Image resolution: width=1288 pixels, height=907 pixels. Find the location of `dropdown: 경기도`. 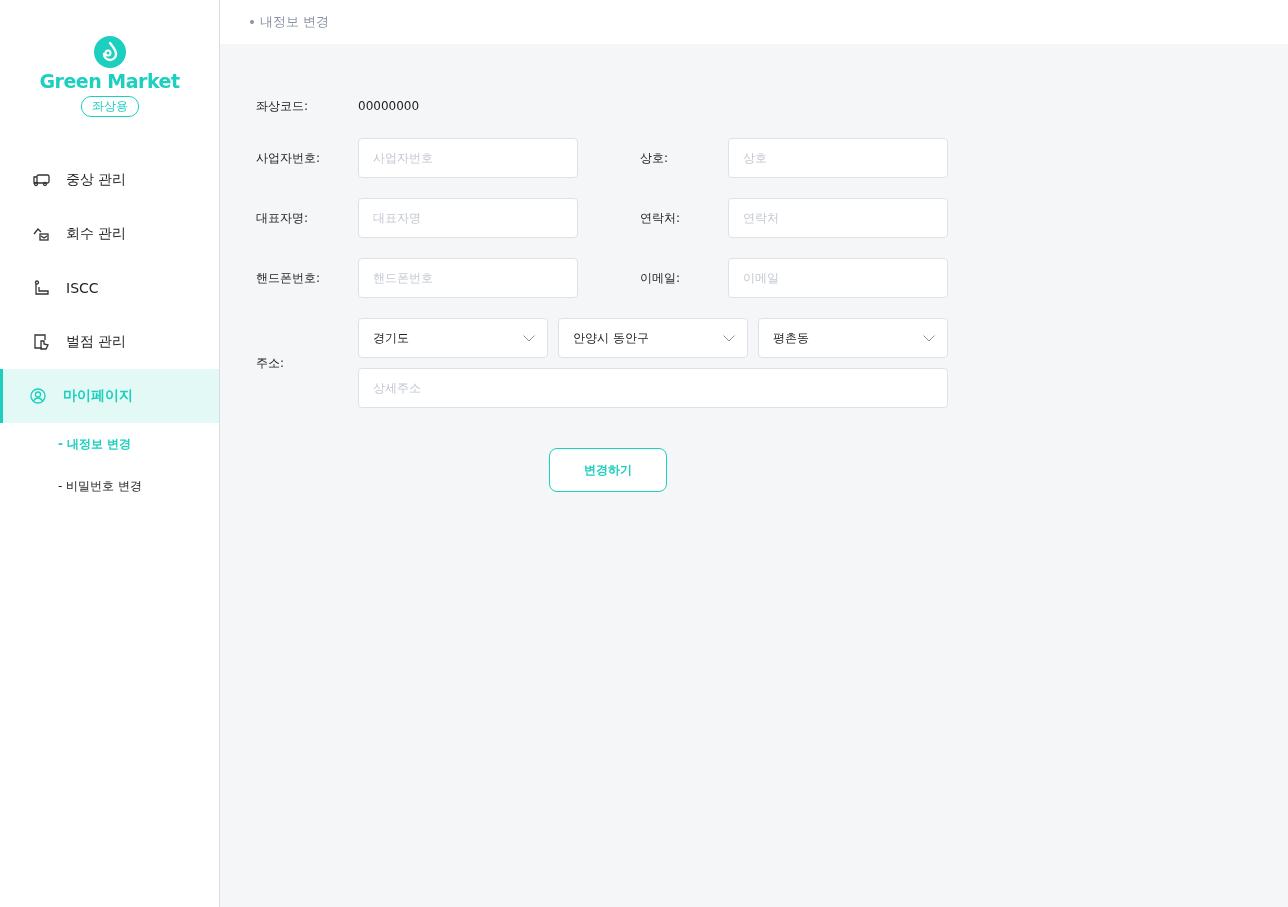

dropdown: 경기도 is located at coordinates (453, 338).